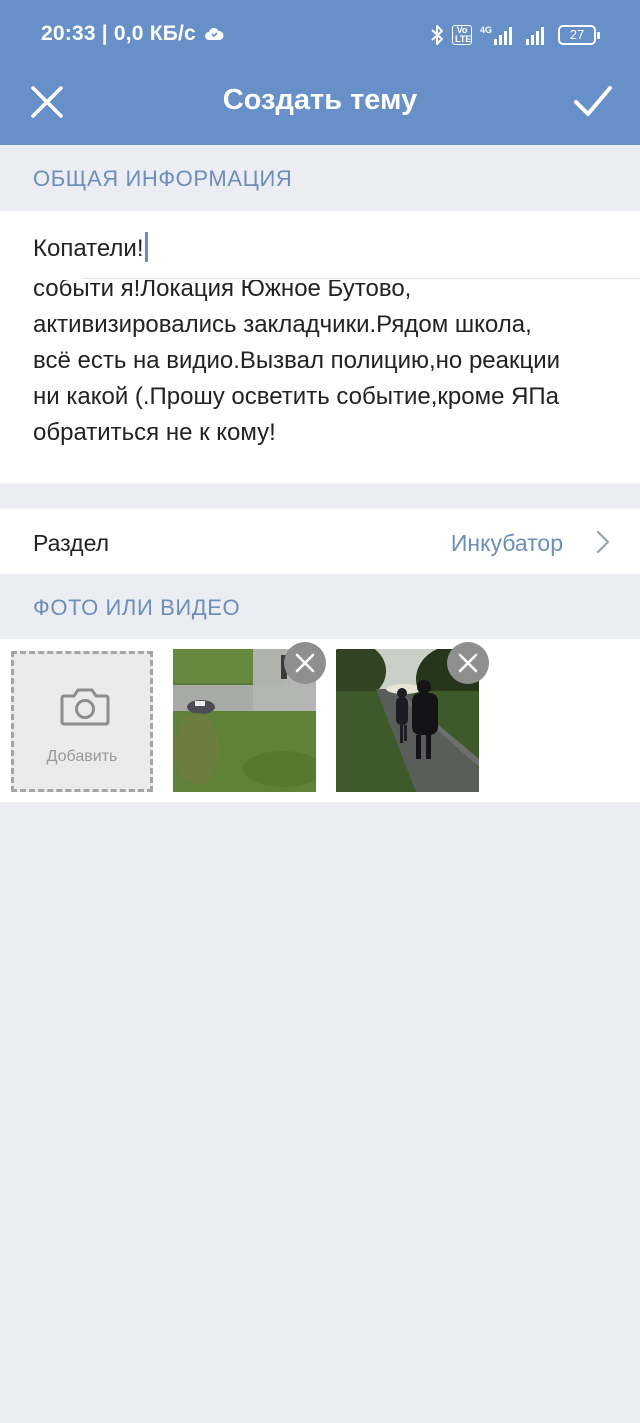  I want to click on status-icons: Vo LTE 4G 27, so click(515, 35).